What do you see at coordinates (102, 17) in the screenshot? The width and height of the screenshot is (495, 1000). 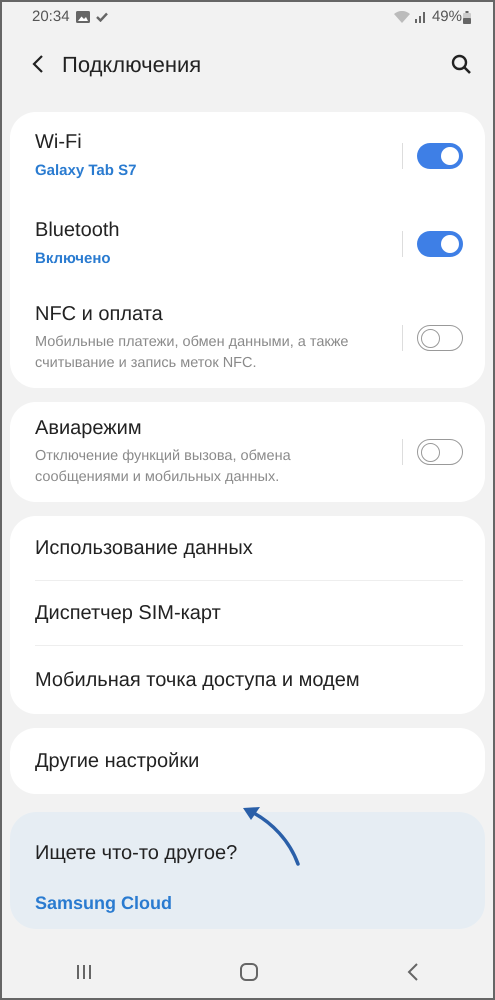 I see `check-icon` at bounding box center [102, 17].